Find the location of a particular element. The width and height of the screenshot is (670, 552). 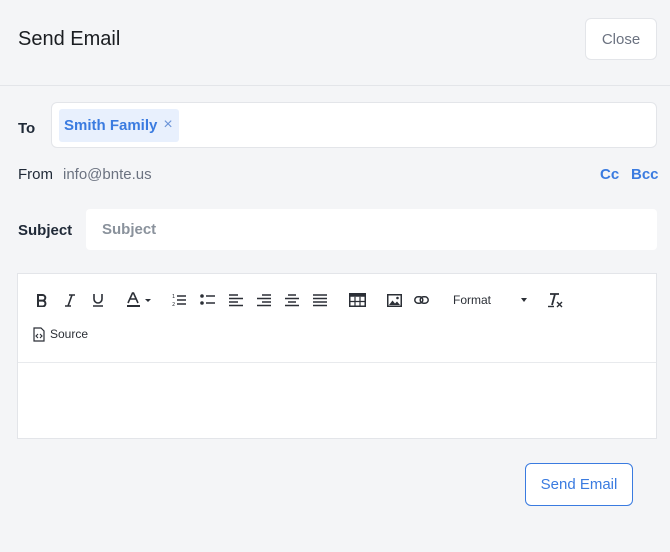

source-code-icon is located at coordinates (39, 334).